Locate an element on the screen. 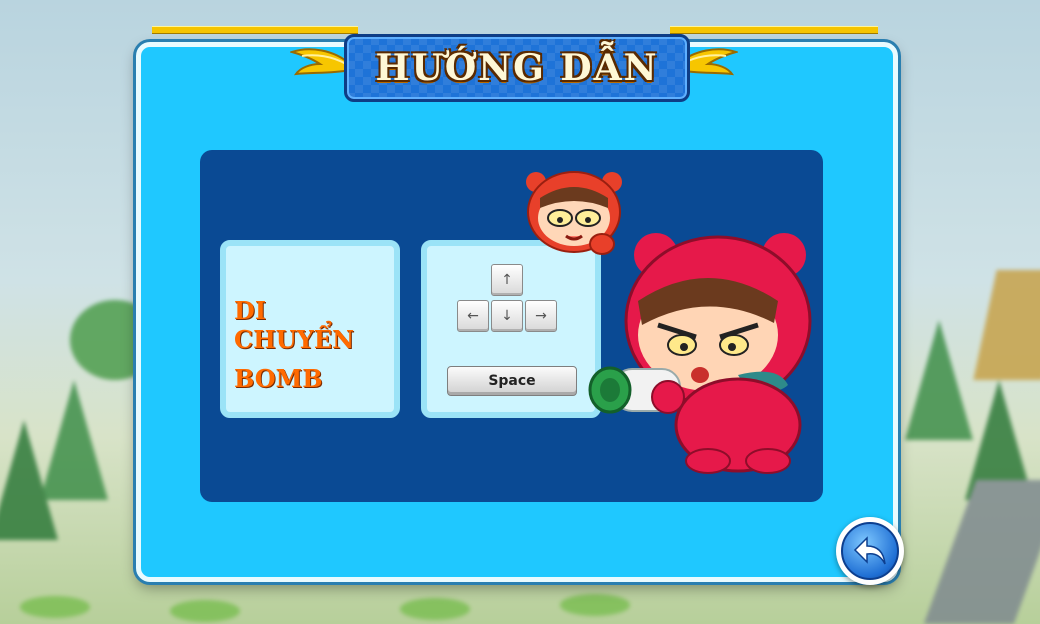 This screenshot has height=624, width=1040. labels-card: DI CHUYỂN BOMB is located at coordinates (310, 329).